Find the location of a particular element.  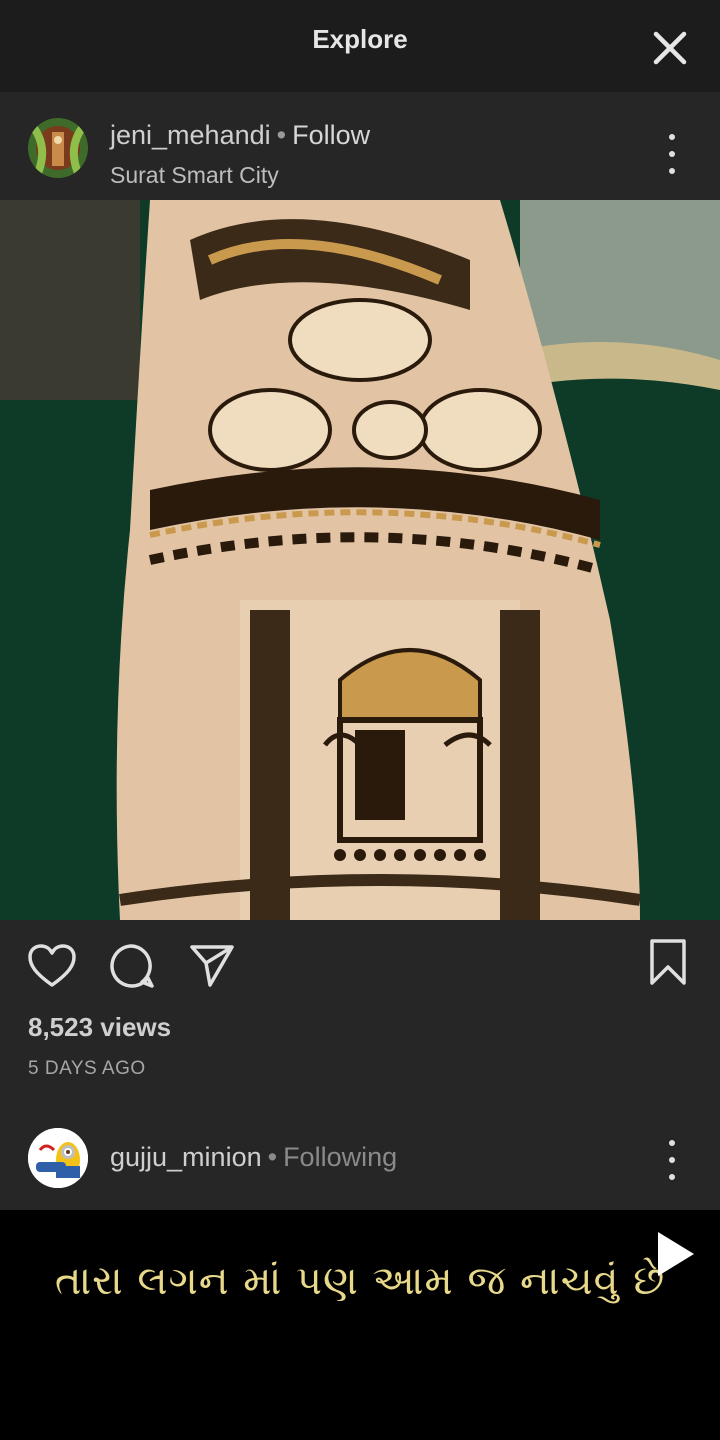

location-label: Surat Smart City is located at coordinates (194, 175).